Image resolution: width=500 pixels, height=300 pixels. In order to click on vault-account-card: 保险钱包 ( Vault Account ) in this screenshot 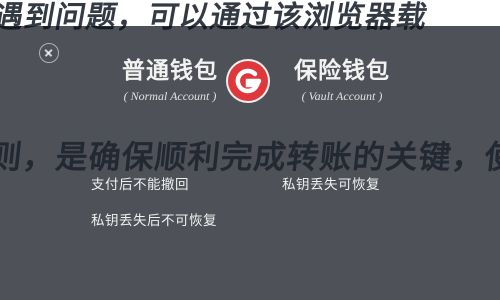, I will do `click(342, 80)`.